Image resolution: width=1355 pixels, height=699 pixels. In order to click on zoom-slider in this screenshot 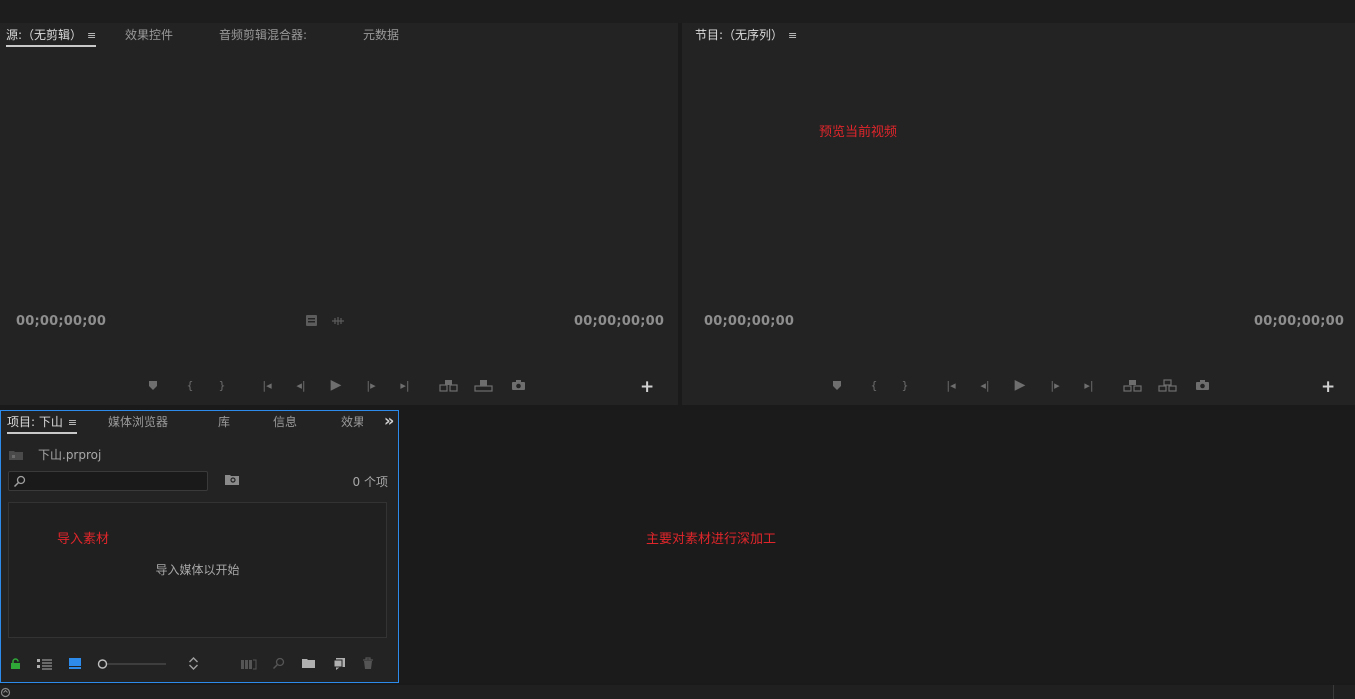, I will do `click(132, 664)`.